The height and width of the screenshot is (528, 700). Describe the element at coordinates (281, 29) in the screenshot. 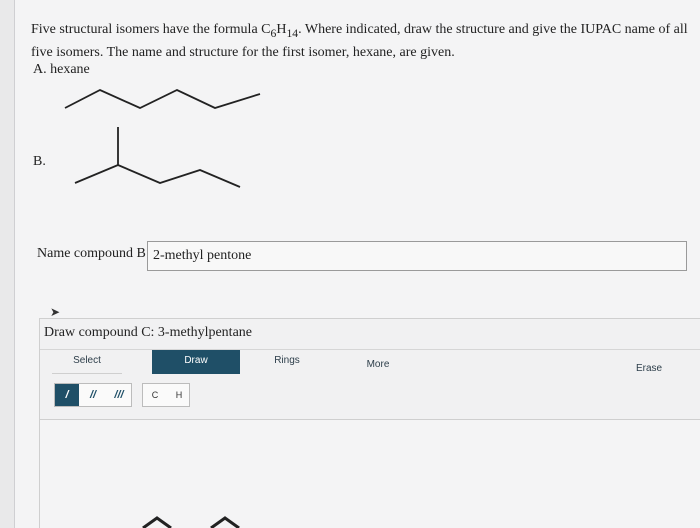

I see `formula-h: H` at that location.